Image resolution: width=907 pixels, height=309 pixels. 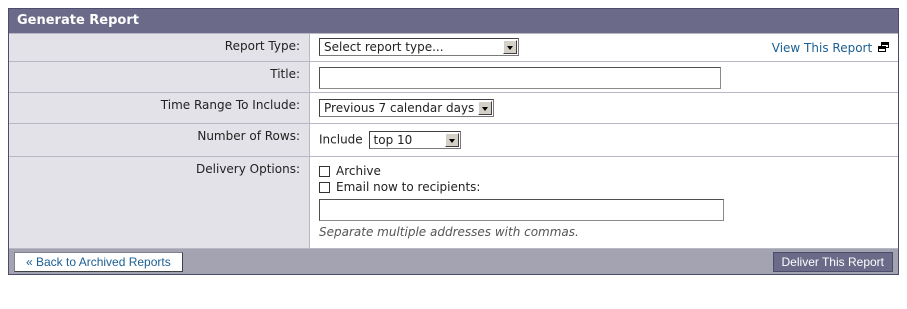 What do you see at coordinates (521, 210) in the screenshot?
I see `recipients-input` at bounding box center [521, 210].